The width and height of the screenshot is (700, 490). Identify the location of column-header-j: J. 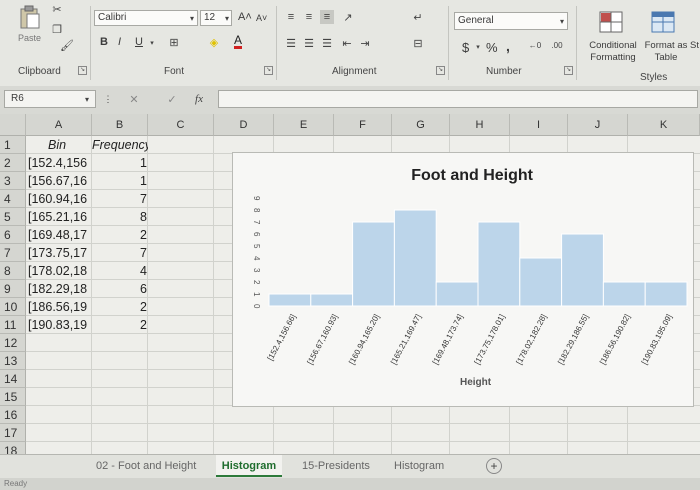
(598, 125).